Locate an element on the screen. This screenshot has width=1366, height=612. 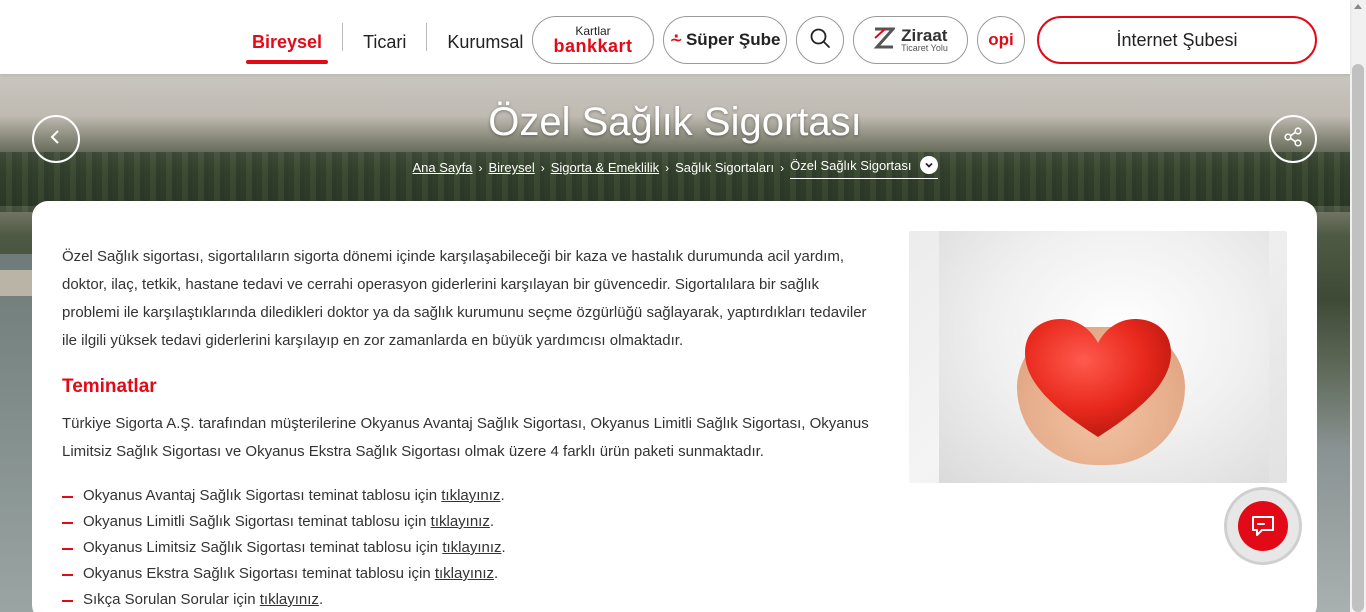
chevron-left-icon is located at coordinates (56, 139).